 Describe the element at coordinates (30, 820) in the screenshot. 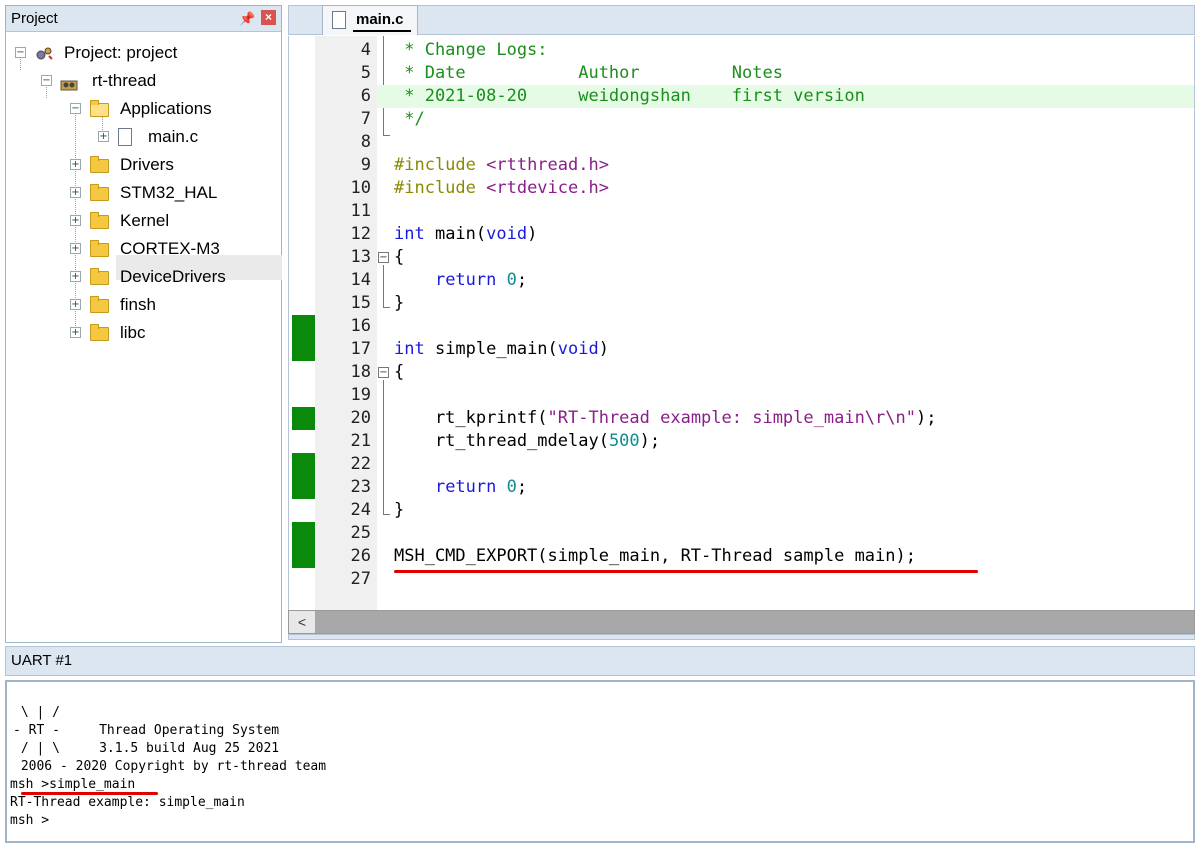

I see `console-line: msh >` at that location.